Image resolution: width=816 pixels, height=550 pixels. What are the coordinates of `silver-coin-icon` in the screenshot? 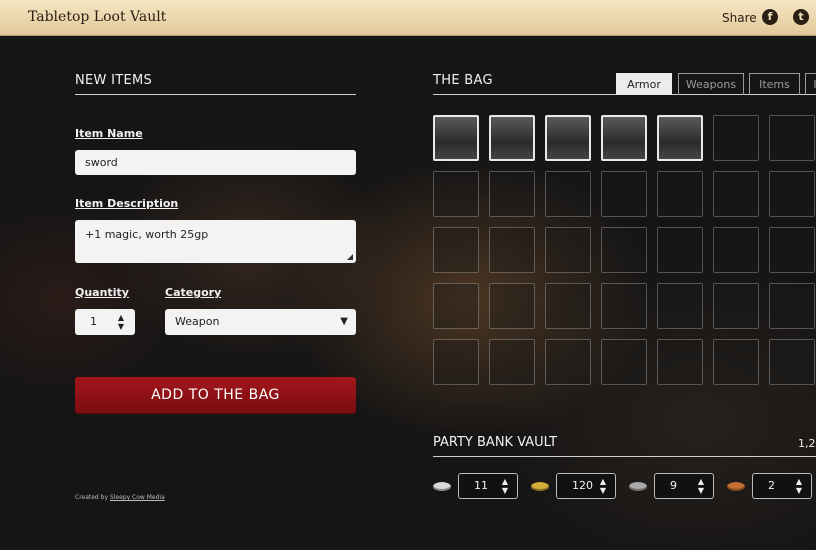 It's located at (638, 486).